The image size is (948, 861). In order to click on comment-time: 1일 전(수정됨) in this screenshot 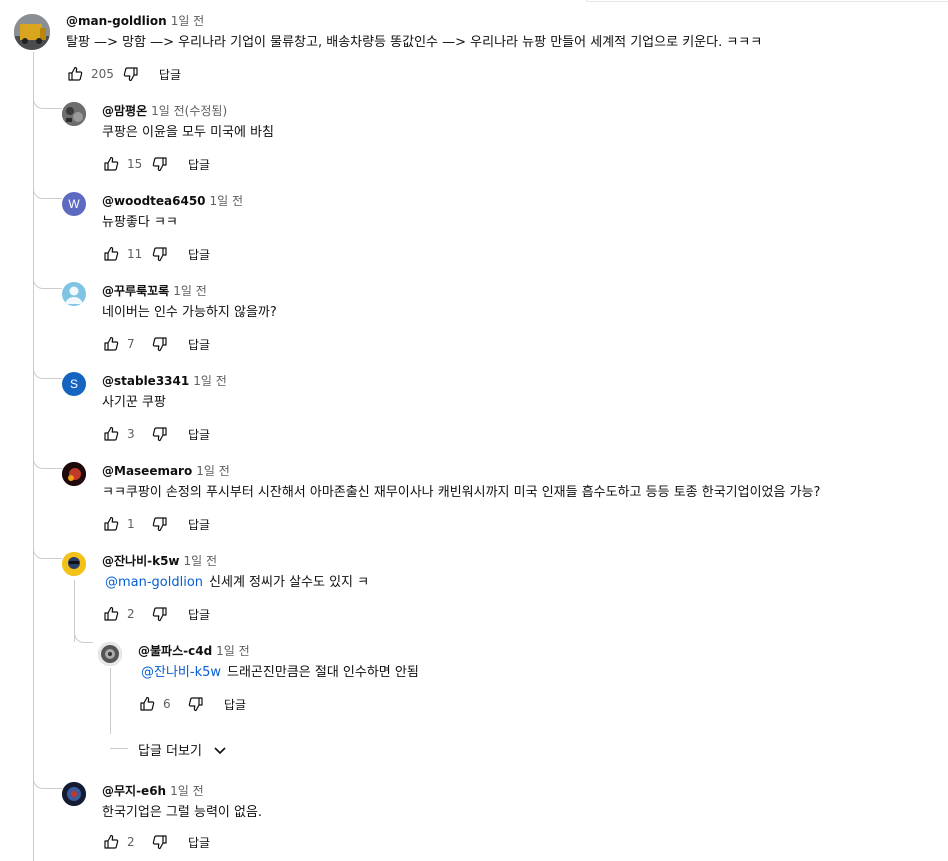, I will do `click(189, 111)`.